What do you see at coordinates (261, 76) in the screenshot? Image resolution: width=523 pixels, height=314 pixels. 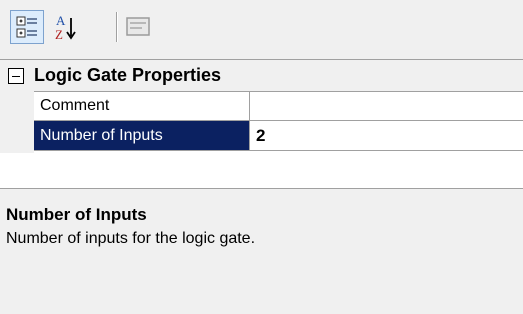 I see `category-row: Logic Gate Properties` at bounding box center [261, 76].